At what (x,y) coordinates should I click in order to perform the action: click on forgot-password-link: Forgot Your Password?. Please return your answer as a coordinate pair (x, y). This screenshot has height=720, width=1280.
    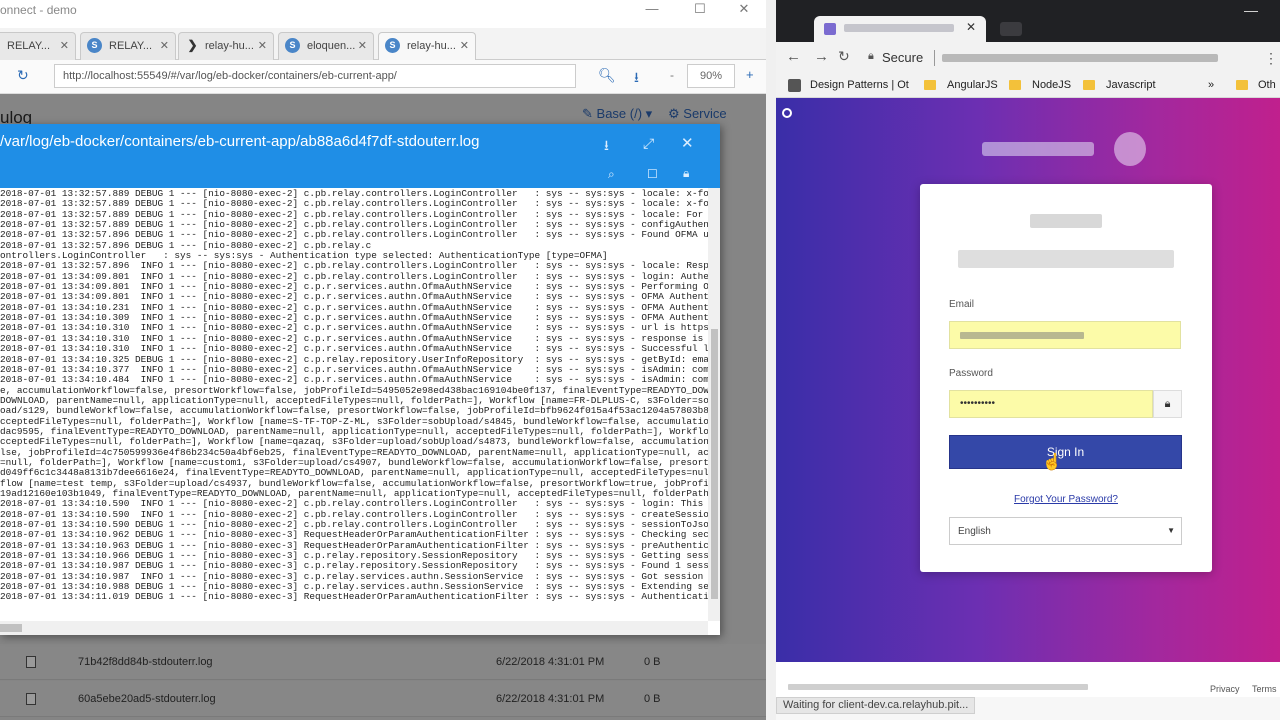
    Looking at the image, I should click on (1066, 499).